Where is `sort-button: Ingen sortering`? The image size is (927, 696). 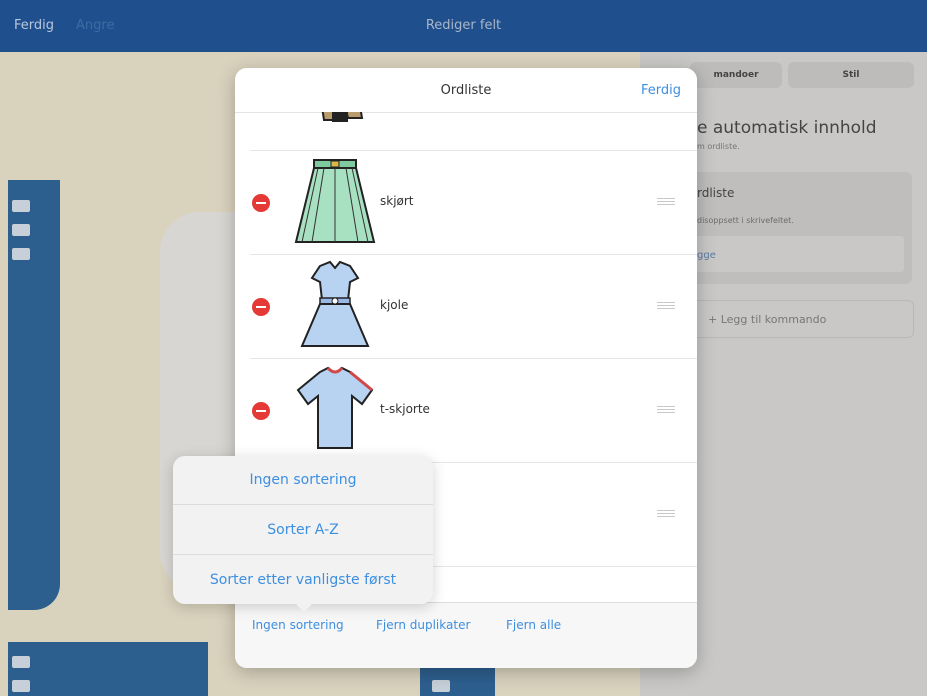 sort-button: Ingen sortering is located at coordinates (298, 625).